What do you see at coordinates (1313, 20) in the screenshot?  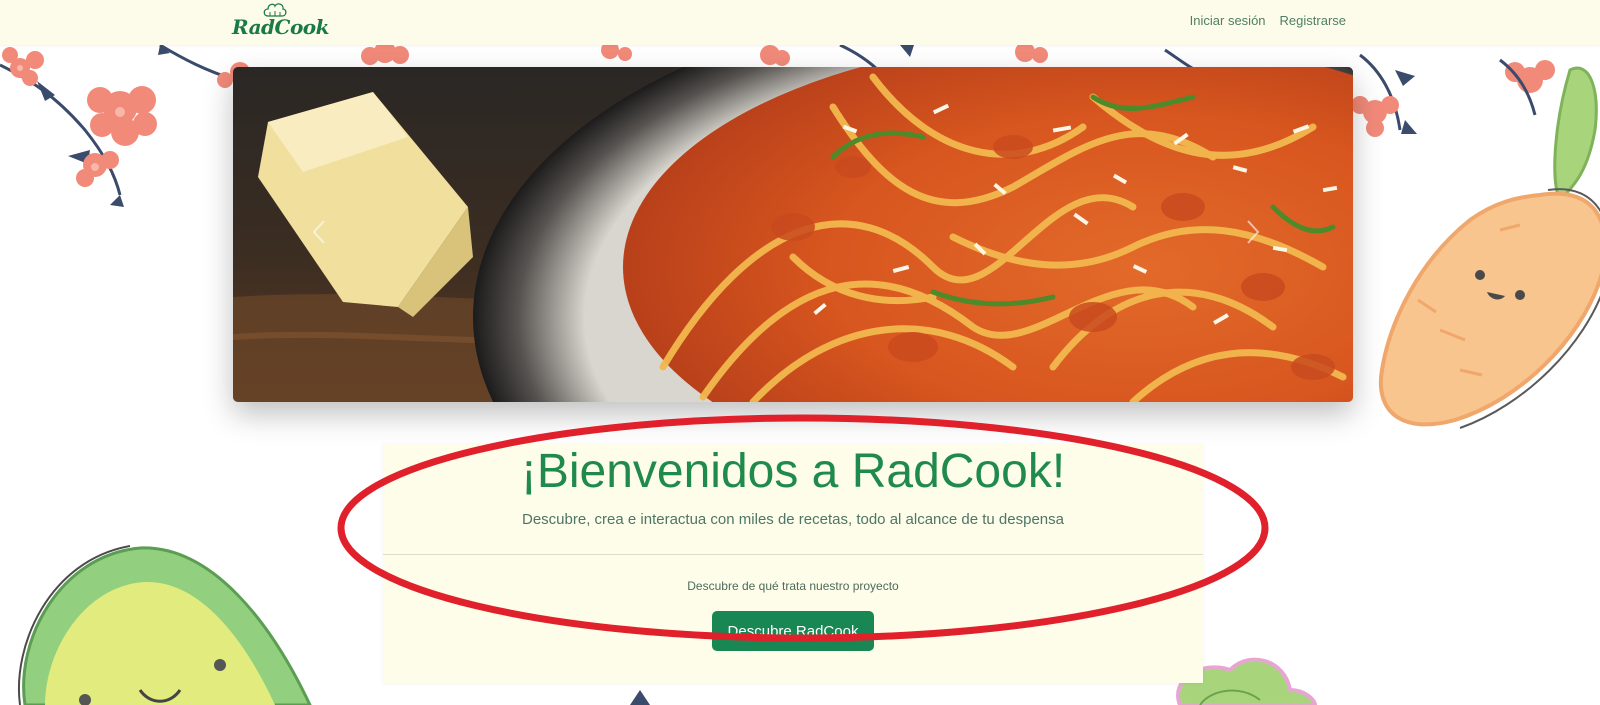 I see `register-link: Registrarse` at bounding box center [1313, 20].